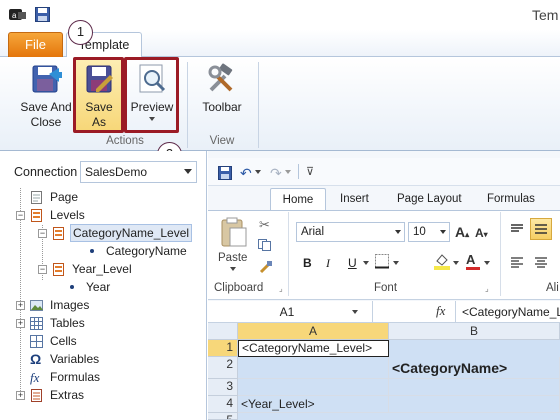 The width and height of the screenshot is (560, 420). Describe the element at coordinates (313, 348) in the screenshot. I see `cell-a1: <CategoryName_Level>` at that location.